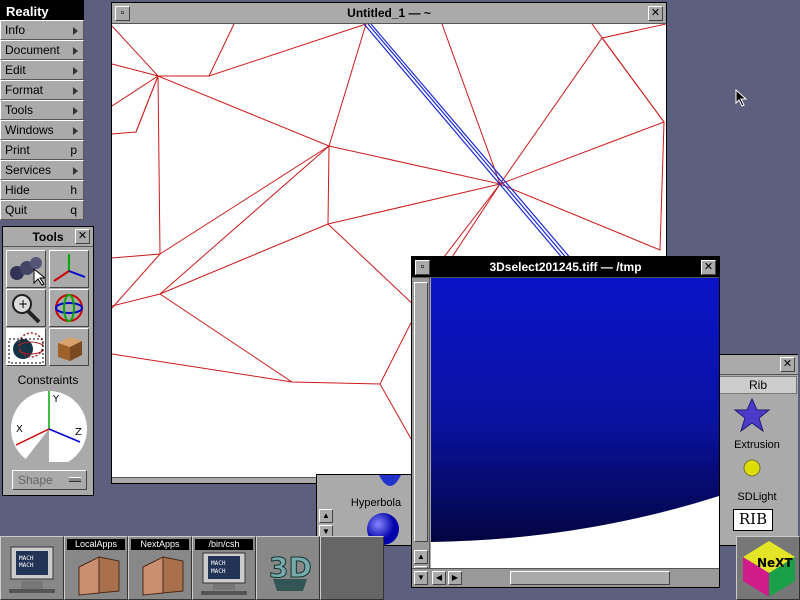 This screenshot has width=800, height=600. Describe the element at coordinates (224, 544) in the screenshot. I see `dock-label: /bin/csh` at that location.